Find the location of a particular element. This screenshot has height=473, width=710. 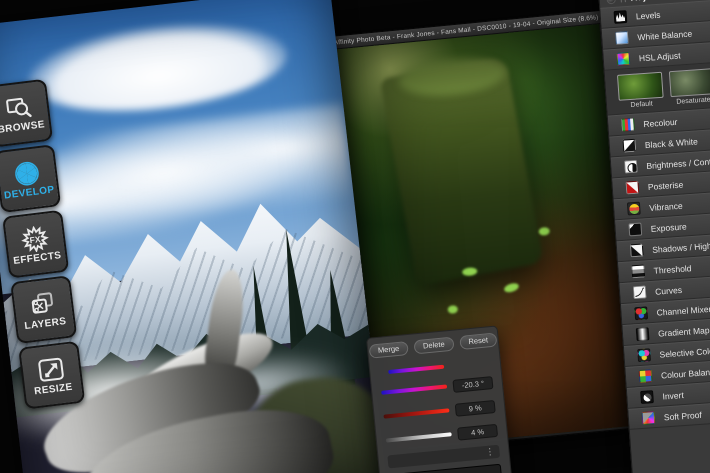

toolbar-button-browse: BROWSE is located at coordinates (27, 113).